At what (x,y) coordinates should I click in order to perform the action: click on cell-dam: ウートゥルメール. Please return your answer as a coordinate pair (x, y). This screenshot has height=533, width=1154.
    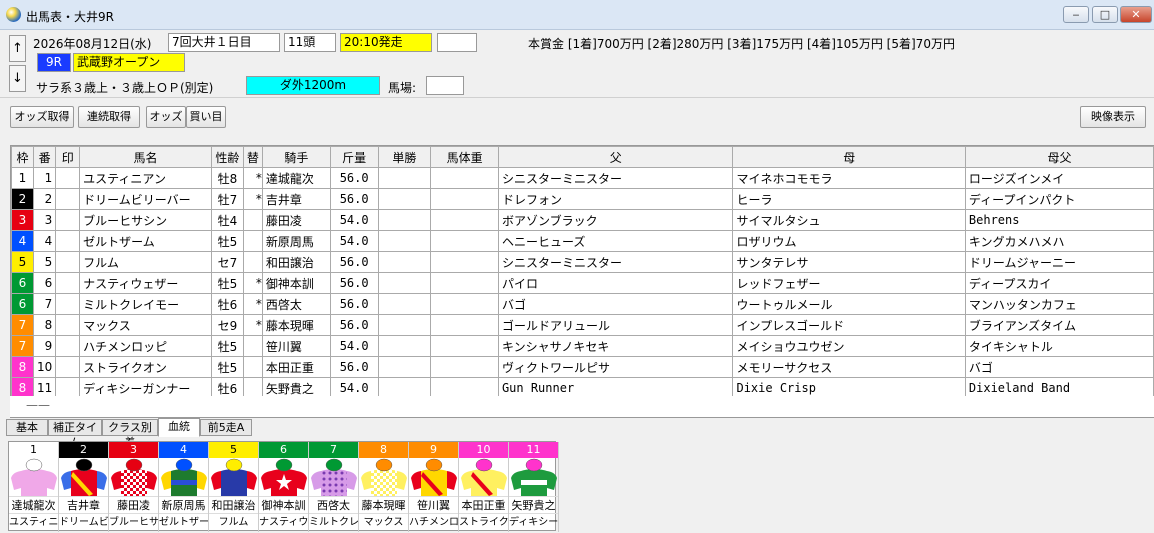
    Looking at the image, I should click on (849, 304).